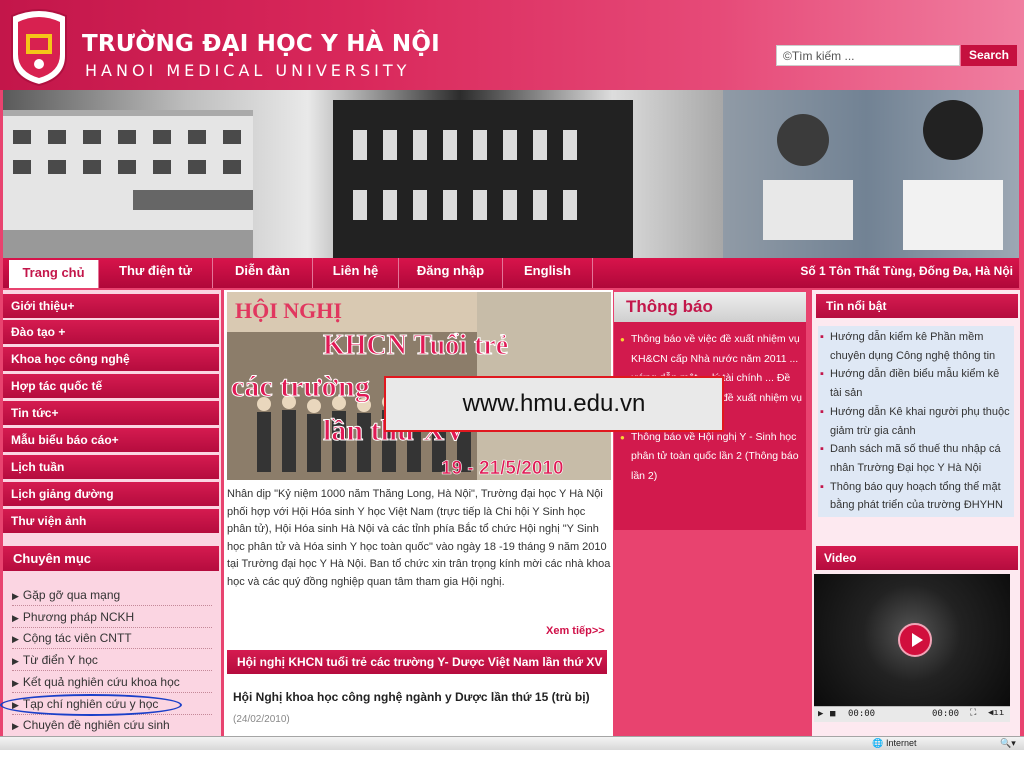 The image size is (1024, 768). I want to click on video-controls: ▶ ■ 00:00 00:00 ⛶ ◀ıı, so click(912, 714).